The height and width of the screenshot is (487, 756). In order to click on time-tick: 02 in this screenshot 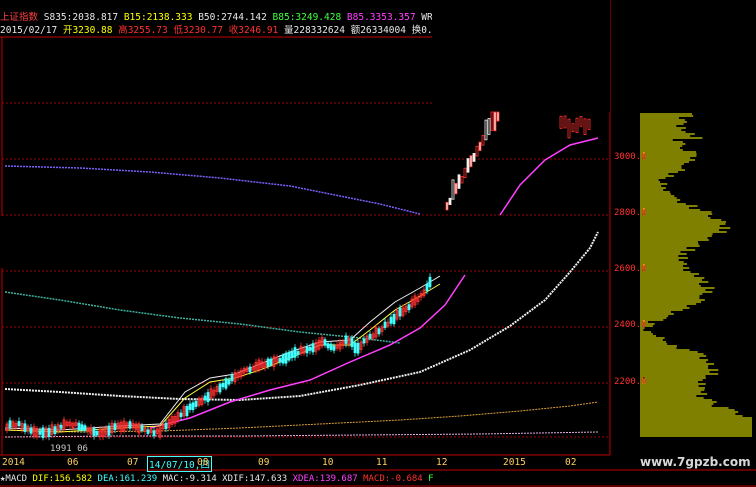, I will do `click(571, 462)`.